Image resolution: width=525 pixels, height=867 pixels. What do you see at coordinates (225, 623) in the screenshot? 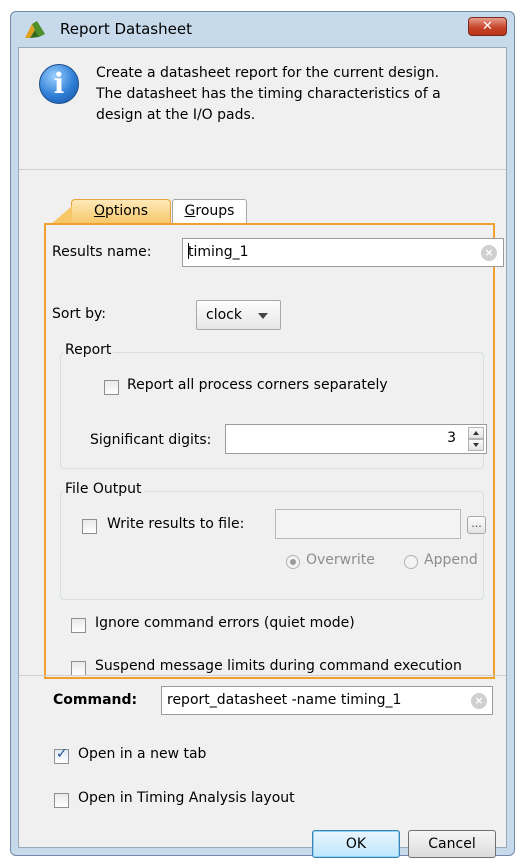
I see `ignore-errors-label: Ignore command errors (quiet mode)` at bounding box center [225, 623].